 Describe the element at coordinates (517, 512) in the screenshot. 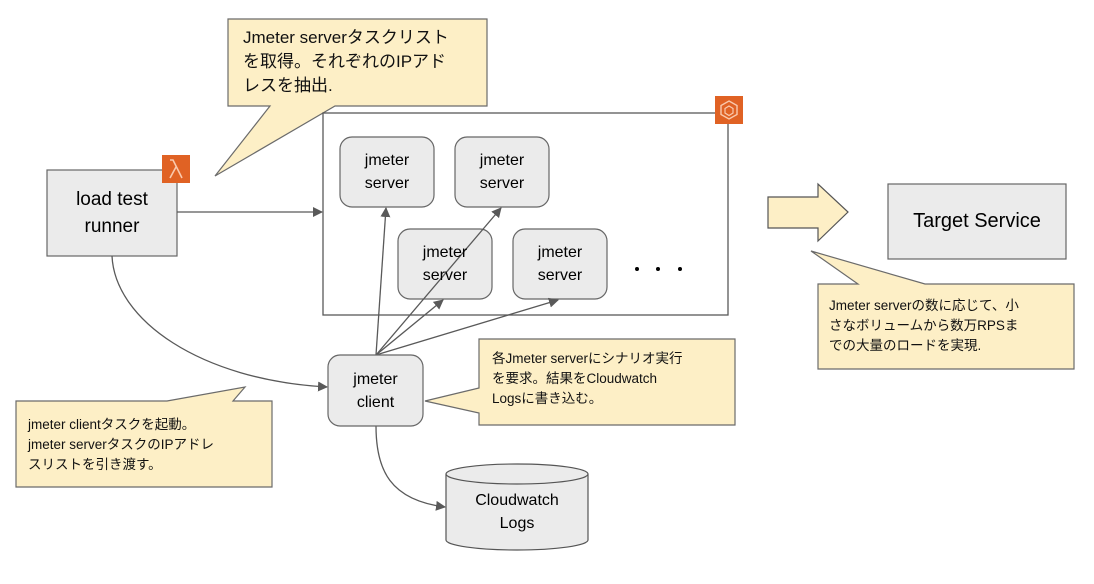

I see `cloudwatch-logs-label: Cloudwatch Logs` at that location.